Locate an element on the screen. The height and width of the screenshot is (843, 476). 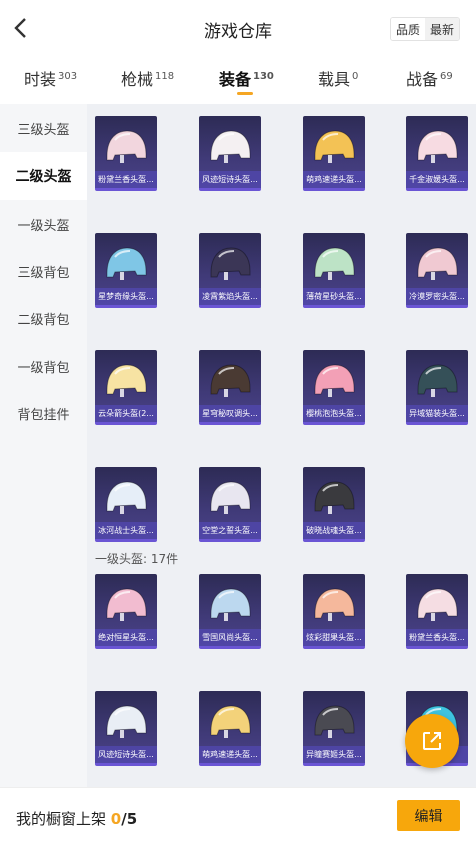
sidebar: 三级头盔 二级头盔 一级头盔 三级背包 二级背包 一级背包 背包挂件 is located at coordinates (43, 445).